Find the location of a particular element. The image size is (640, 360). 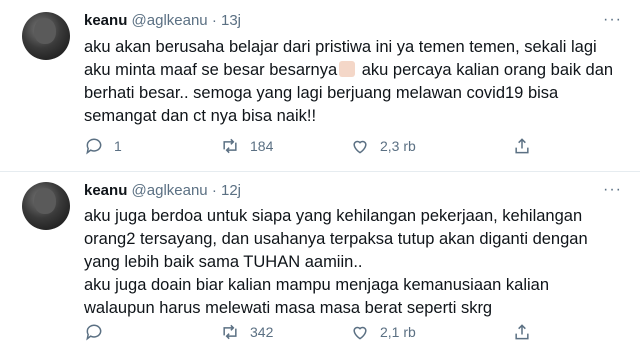

retweet-button: 184 is located at coordinates (246, 146).